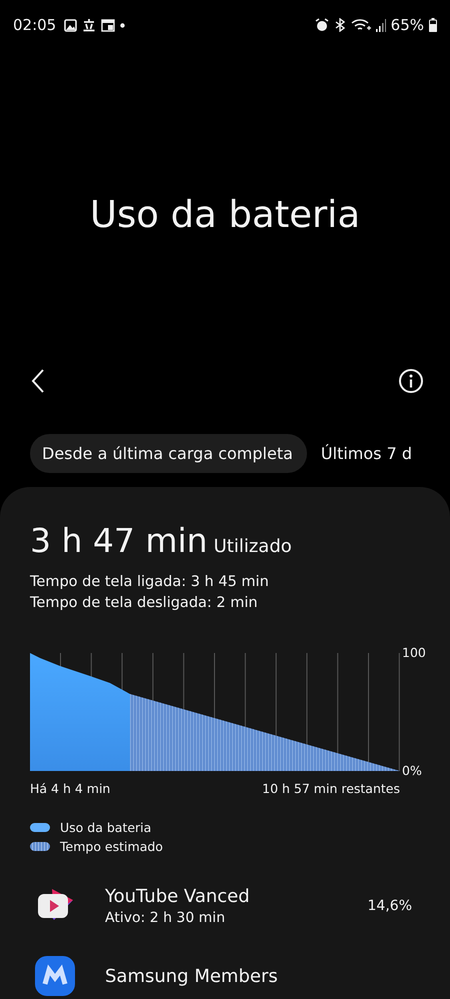 The width and height of the screenshot is (450, 999). What do you see at coordinates (178, 896) in the screenshot?
I see `app-name: YouTube Vanced` at bounding box center [178, 896].